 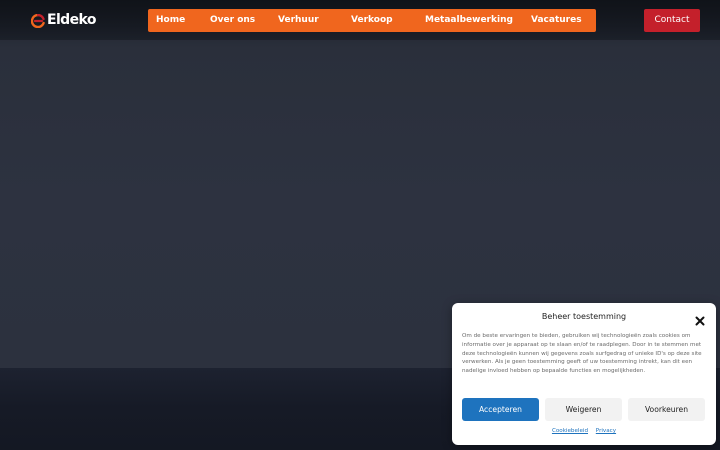 I want to click on nav-item-home: Home, so click(x=170, y=20).